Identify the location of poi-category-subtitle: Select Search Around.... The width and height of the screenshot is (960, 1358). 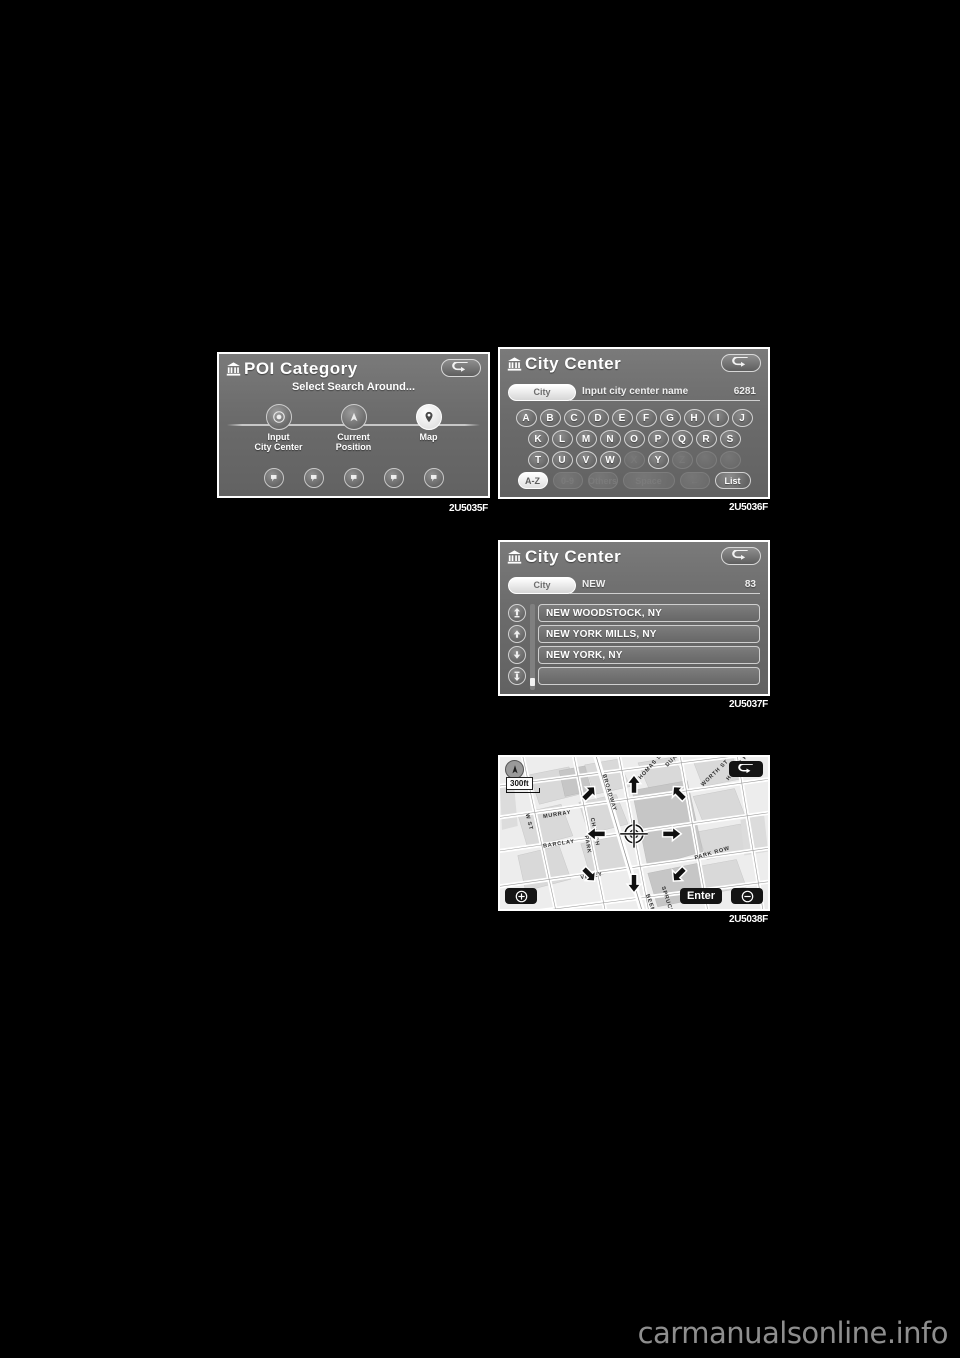
(353, 387).